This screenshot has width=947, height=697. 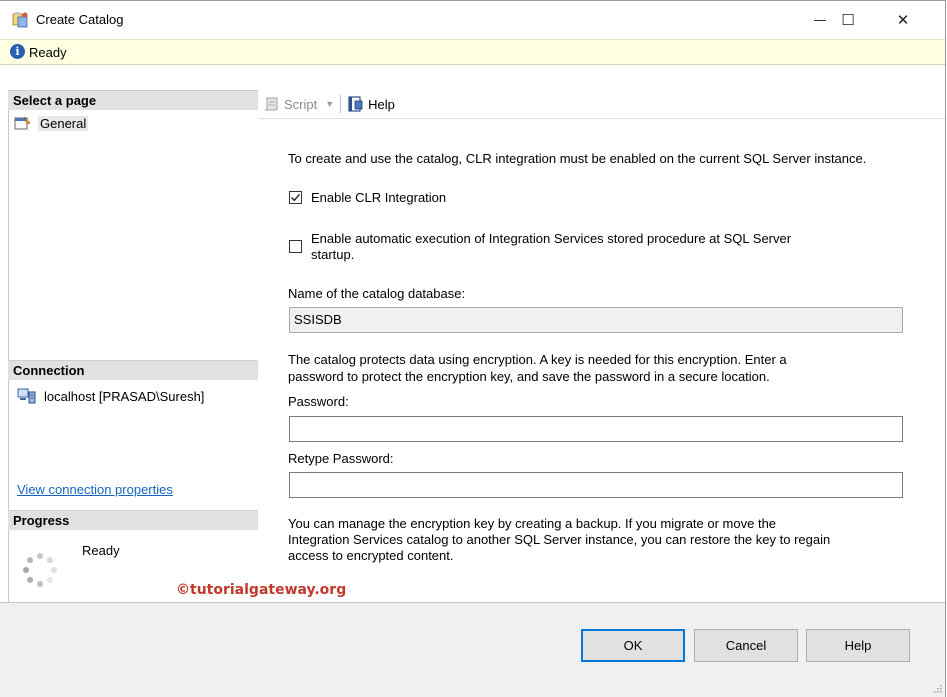 What do you see at coordinates (133, 520) in the screenshot?
I see `progress-header: Progress` at bounding box center [133, 520].